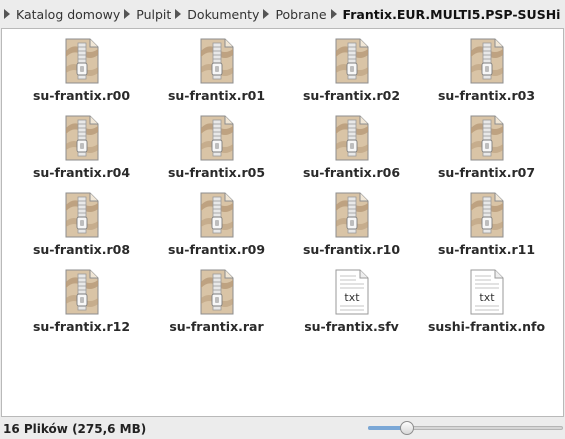 Image resolution: width=565 pixels, height=439 pixels. What do you see at coordinates (282, 428) in the screenshot?
I see `status-bar: 16 Plików (275,6 MB)` at bounding box center [282, 428].